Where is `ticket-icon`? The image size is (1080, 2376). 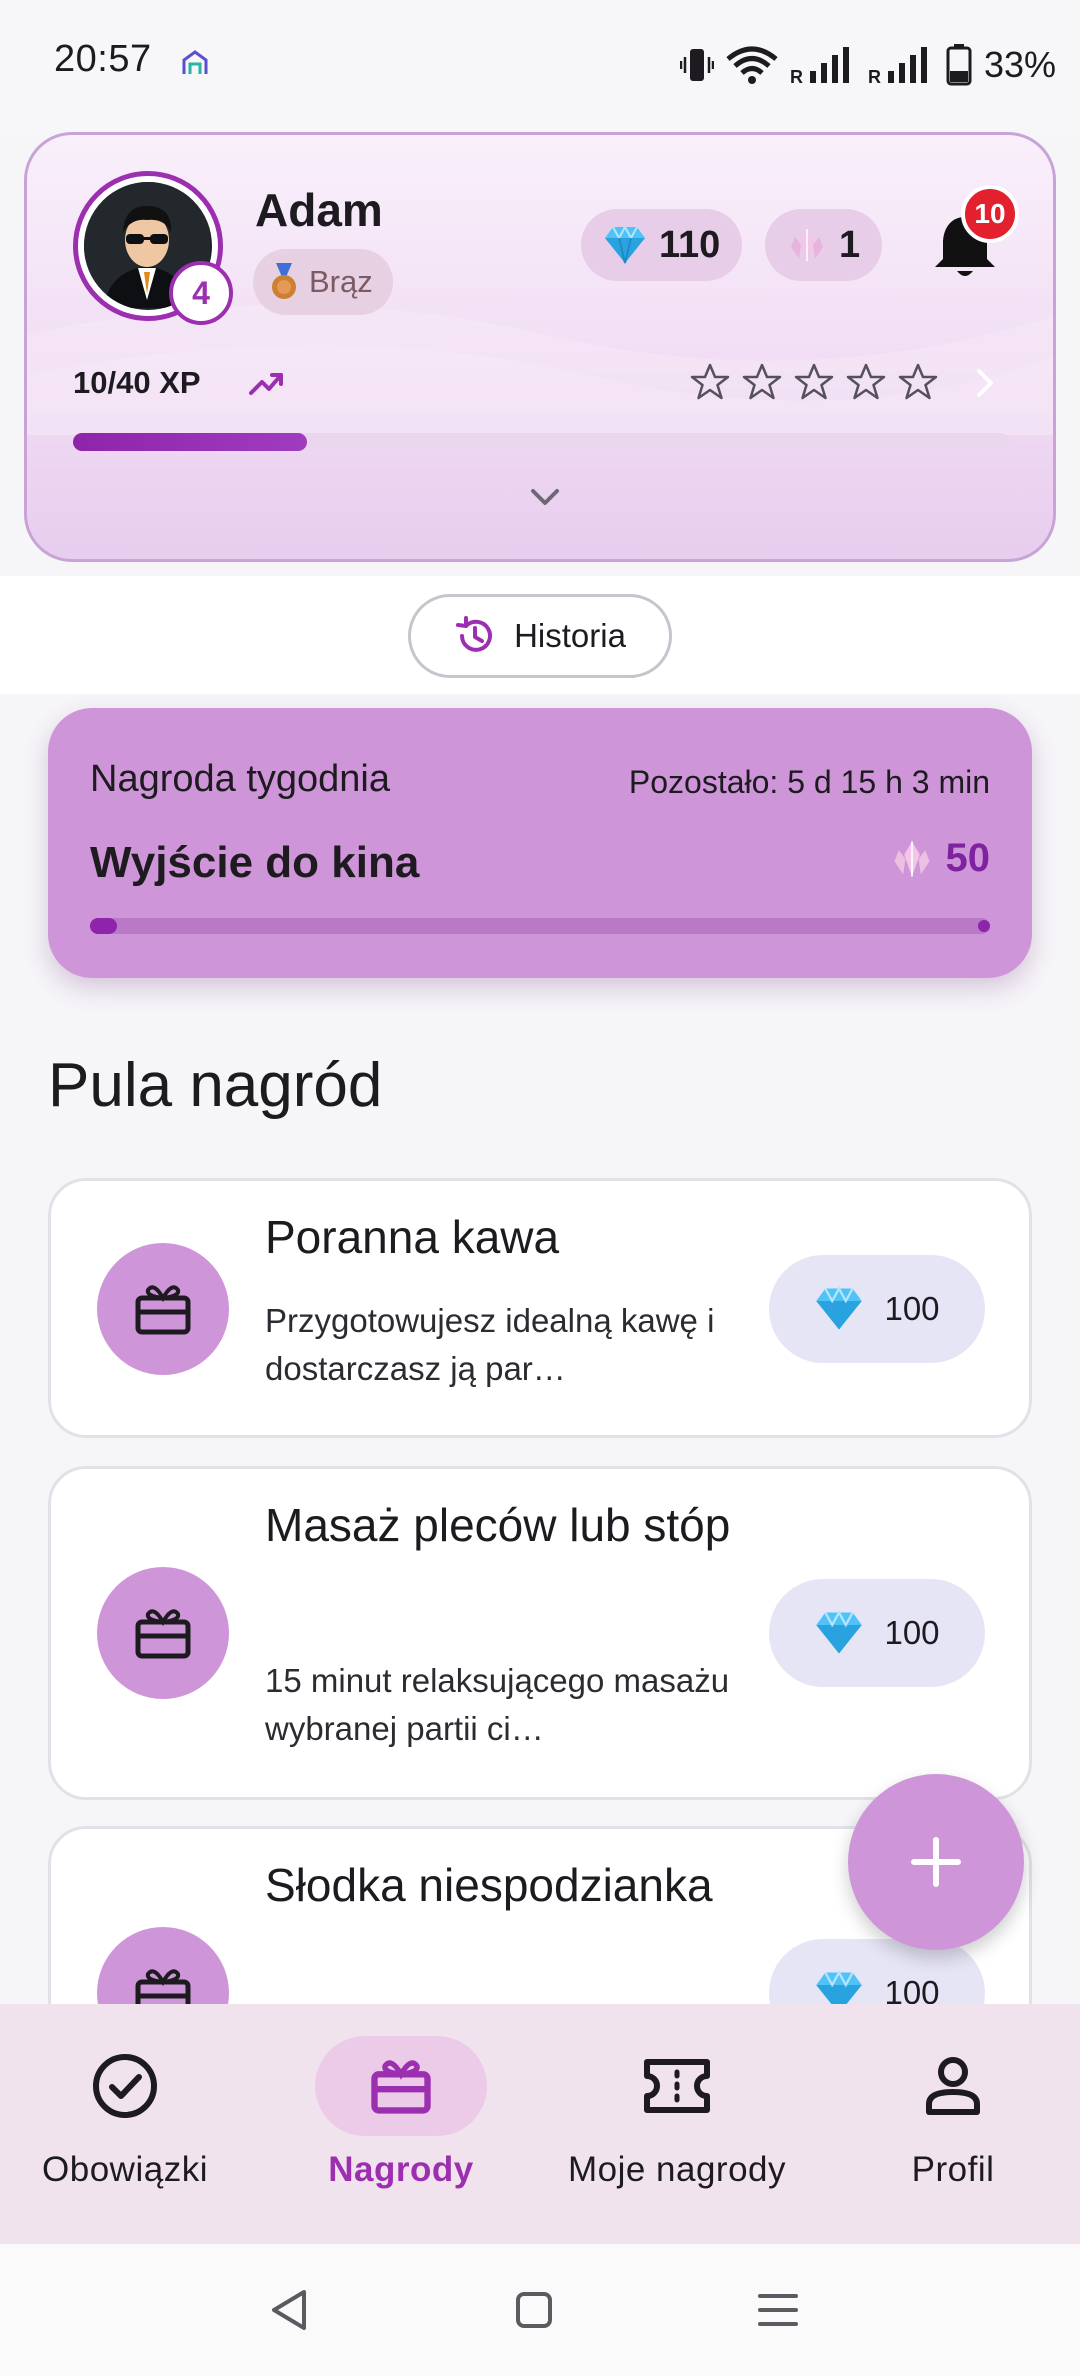 ticket-icon is located at coordinates (677, 2086).